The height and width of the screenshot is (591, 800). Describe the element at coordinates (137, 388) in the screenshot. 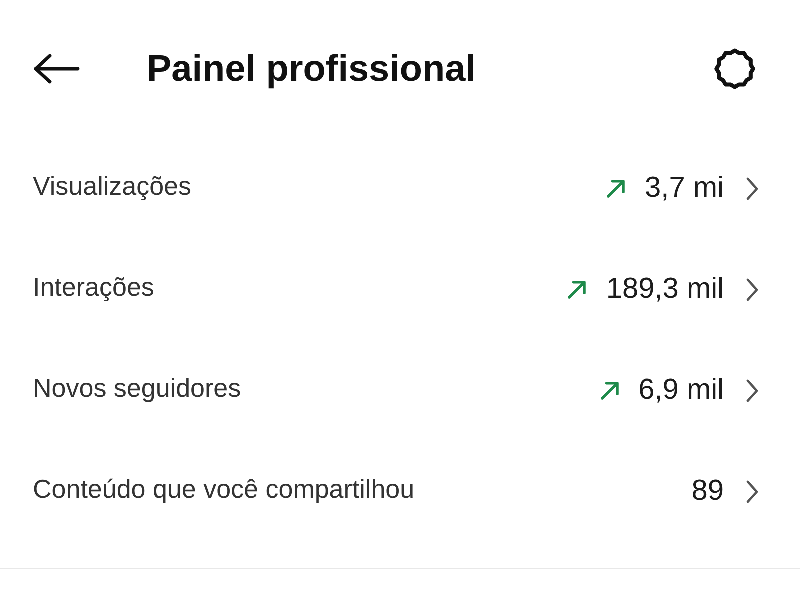

I see `metric-label: Novos seguidores` at that location.